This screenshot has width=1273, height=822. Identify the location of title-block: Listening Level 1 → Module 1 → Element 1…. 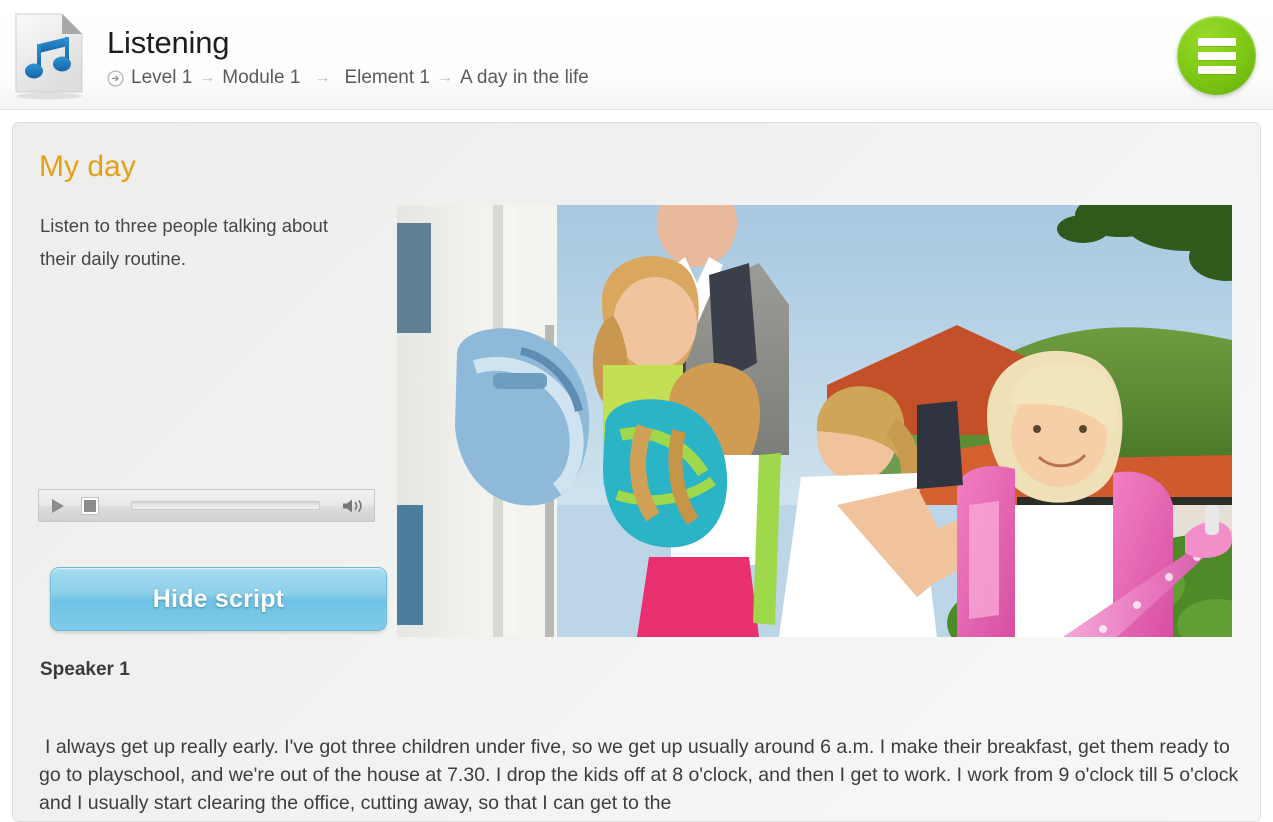
(348, 57).